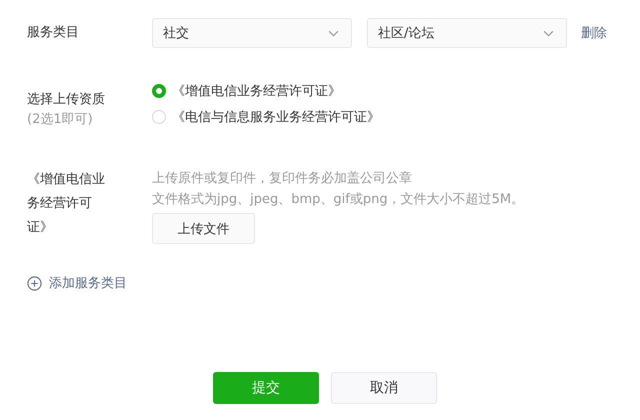  Describe the element at coordinates (203, 228) in the screenshot. I see `upload-button: 上传文件` at that location.